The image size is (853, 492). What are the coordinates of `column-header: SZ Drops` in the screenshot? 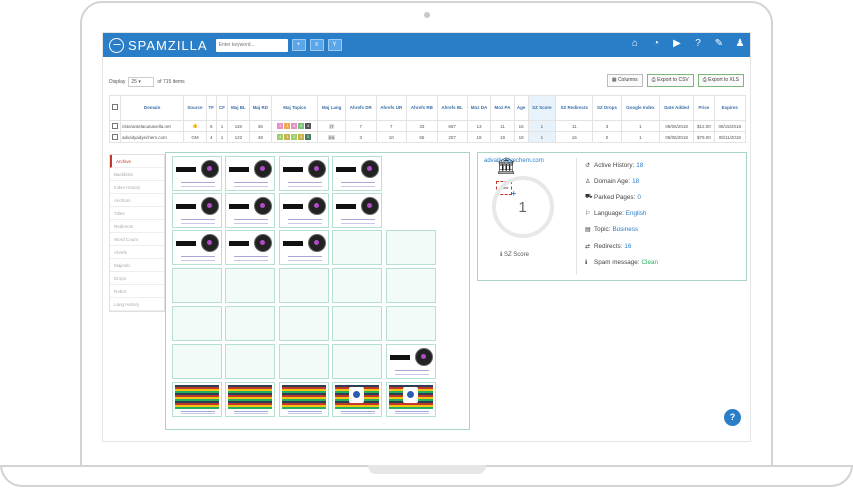 It's located at (607, 108).